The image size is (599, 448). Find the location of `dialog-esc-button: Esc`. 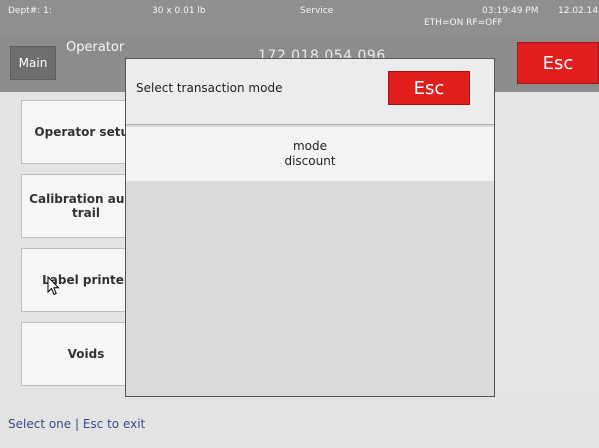

dialog-esc-button: Esc is located at coordinates (429, 88).